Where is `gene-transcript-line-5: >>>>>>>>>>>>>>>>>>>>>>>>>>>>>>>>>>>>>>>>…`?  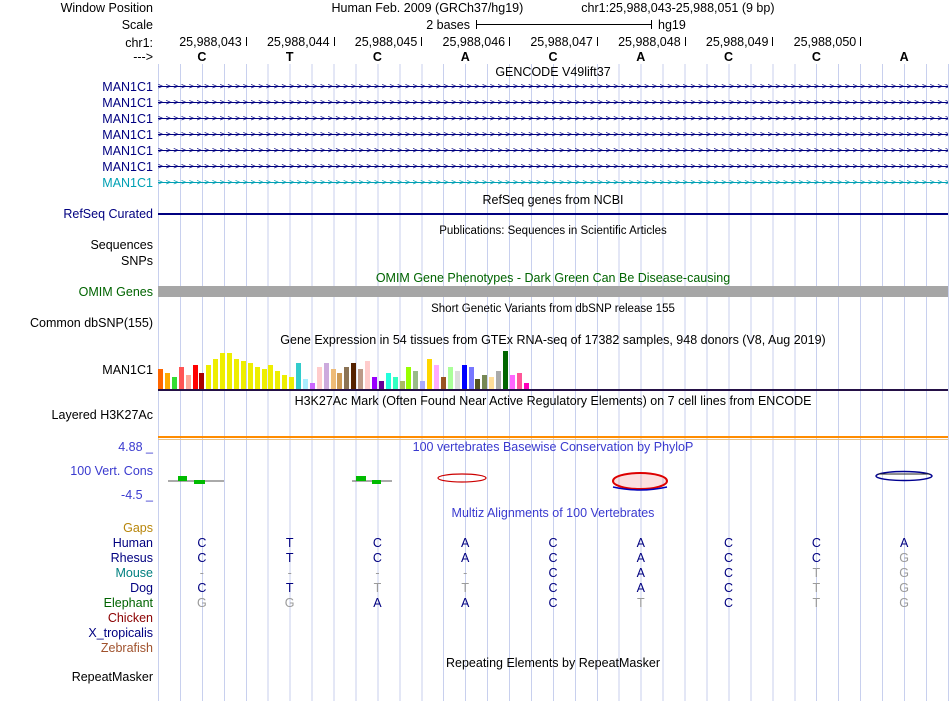 gene-transcript-line-5: >>>>>>>>>>>>>>>>>>>>>>>>>>>>>>>>>>>>>>>>… is located at coordinates (553, 151).